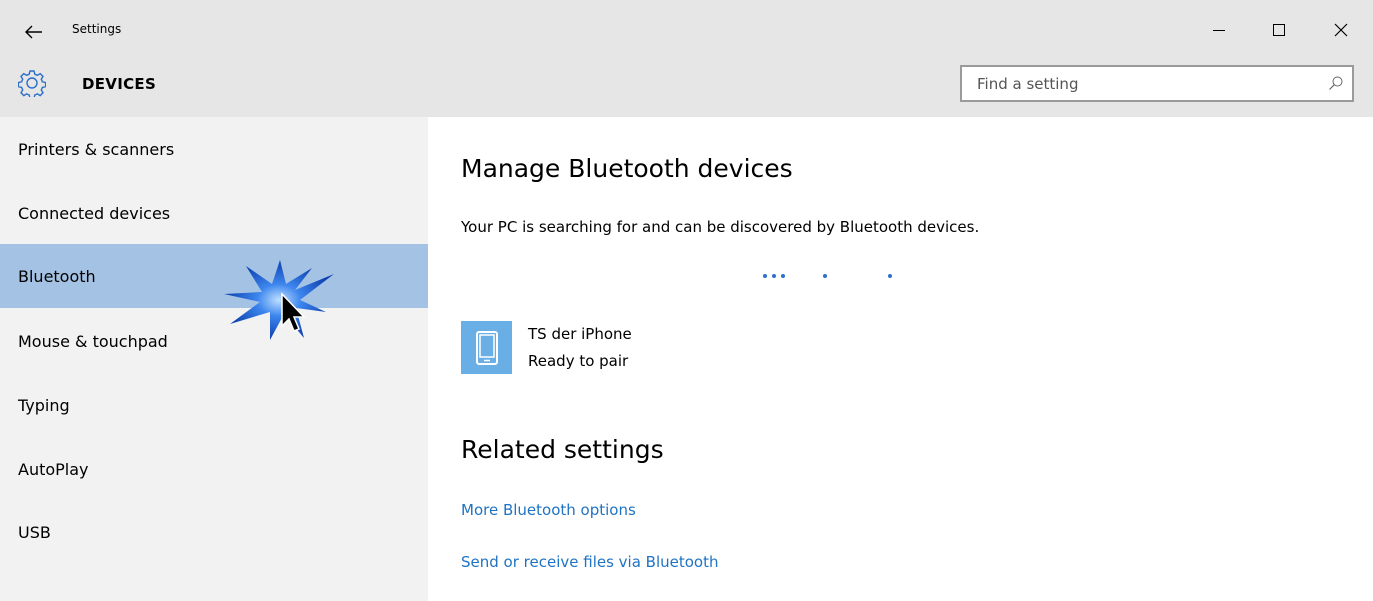 This screenshot has width=1373, height=601. I want to click on phone-icon, so click(486, 347).